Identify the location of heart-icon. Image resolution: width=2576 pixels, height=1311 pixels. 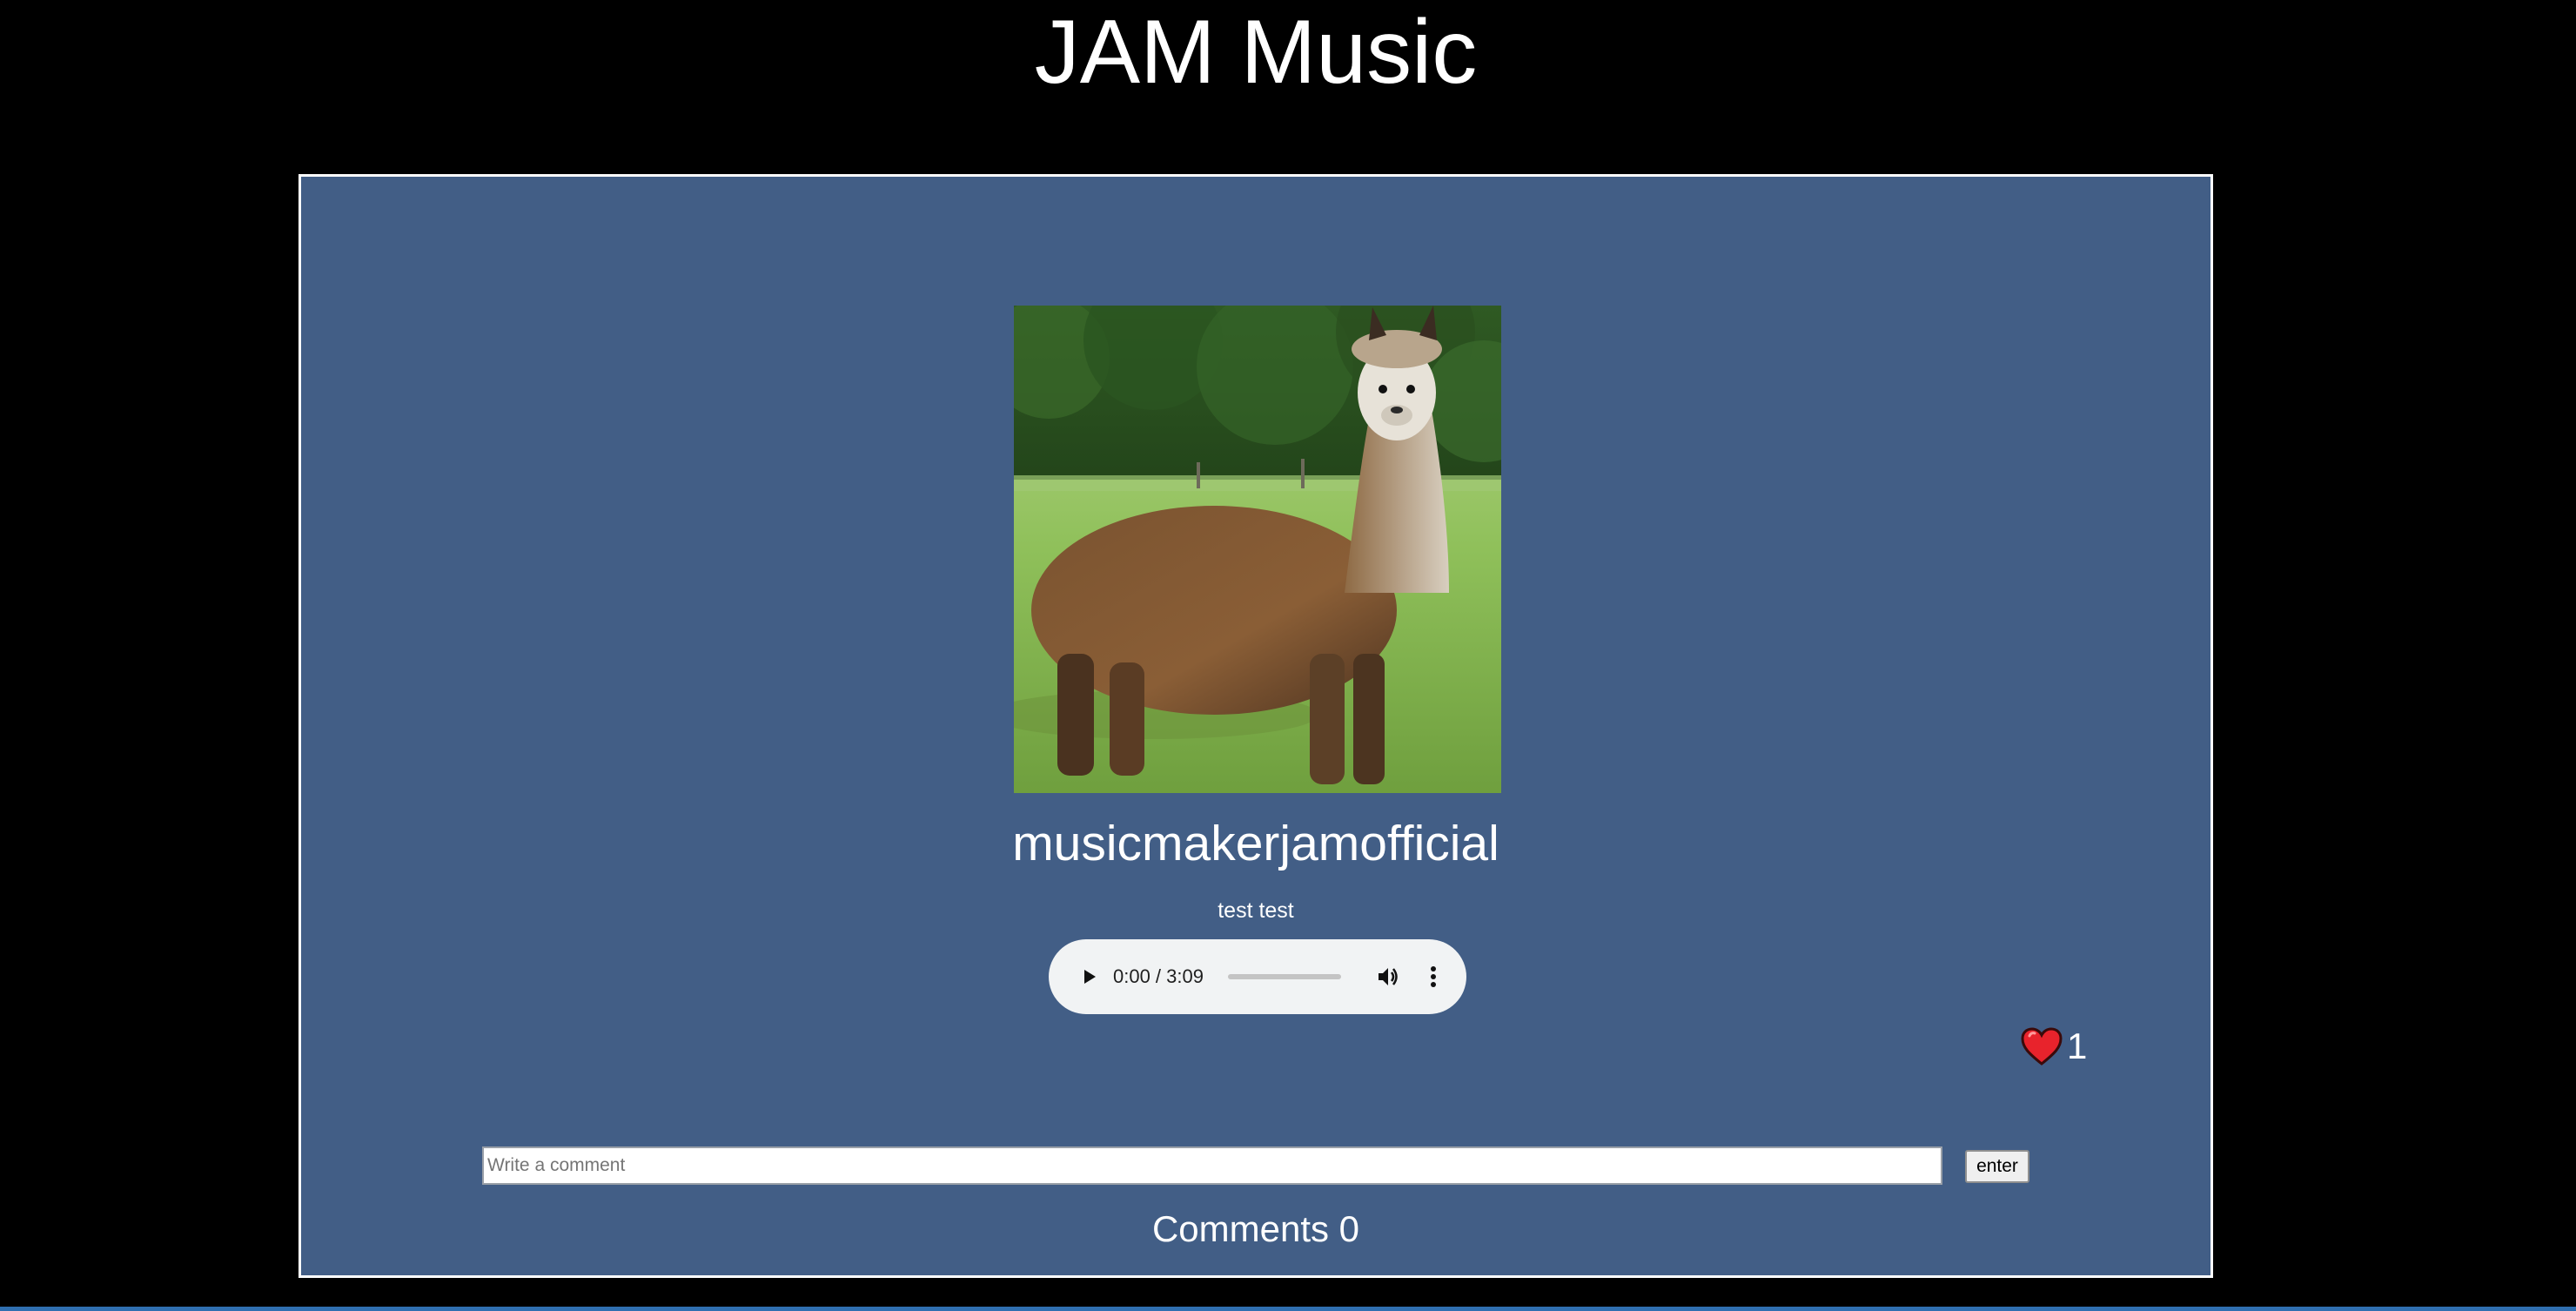
(2041, 1046).